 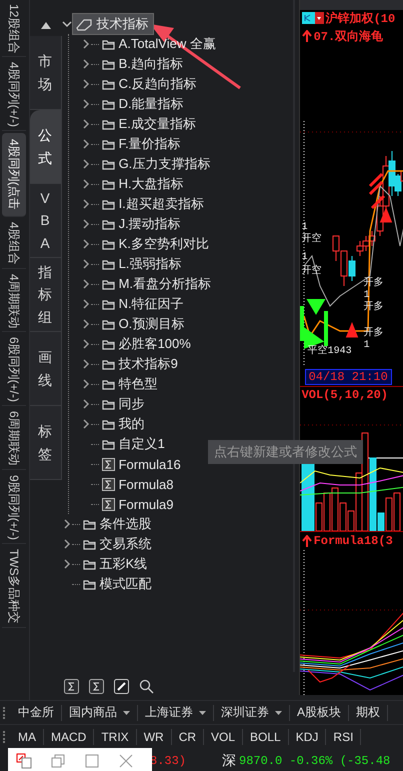 I want to click on app-icon, so click(x=24, y=761).